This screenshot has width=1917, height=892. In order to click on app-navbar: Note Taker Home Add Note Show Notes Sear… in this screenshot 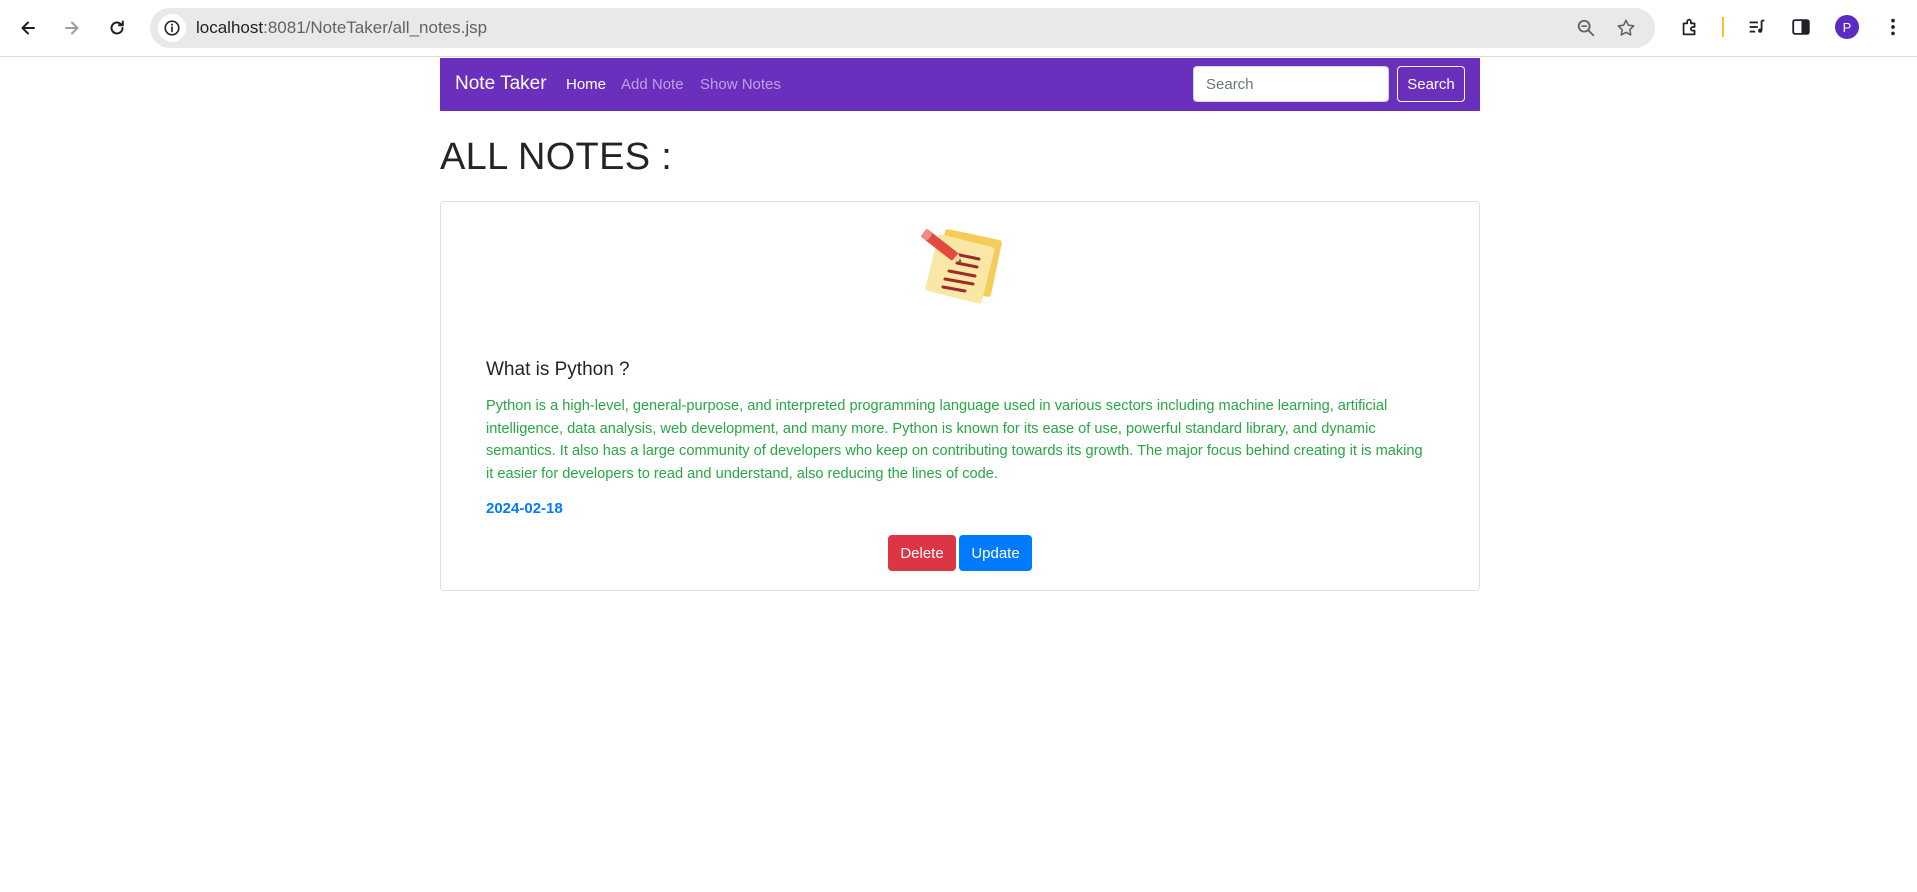, I will do `click(960, 84)`.